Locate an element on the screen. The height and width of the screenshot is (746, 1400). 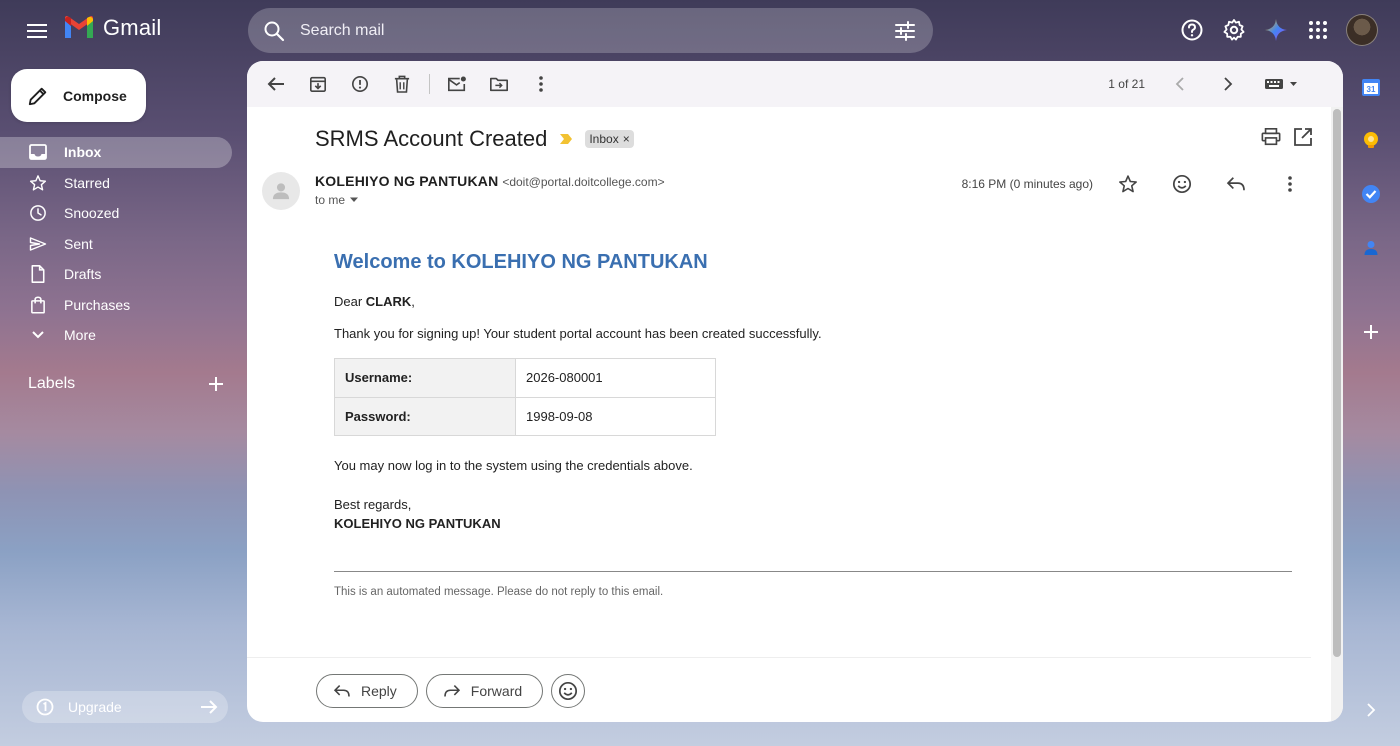
settings-button is located at coordinates (1234, 30).